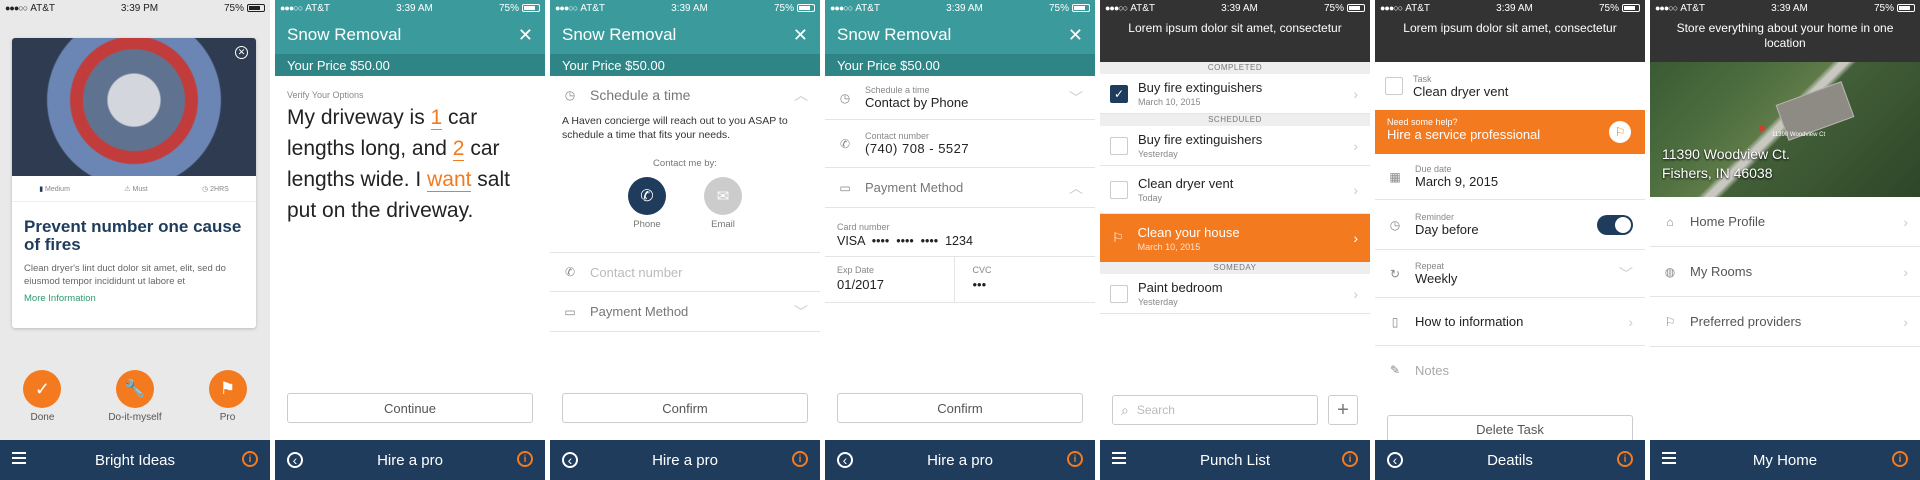  Describe the element at coordinates (205, 189) in the screenshot. I see `clock-icon: ◷` at that location.